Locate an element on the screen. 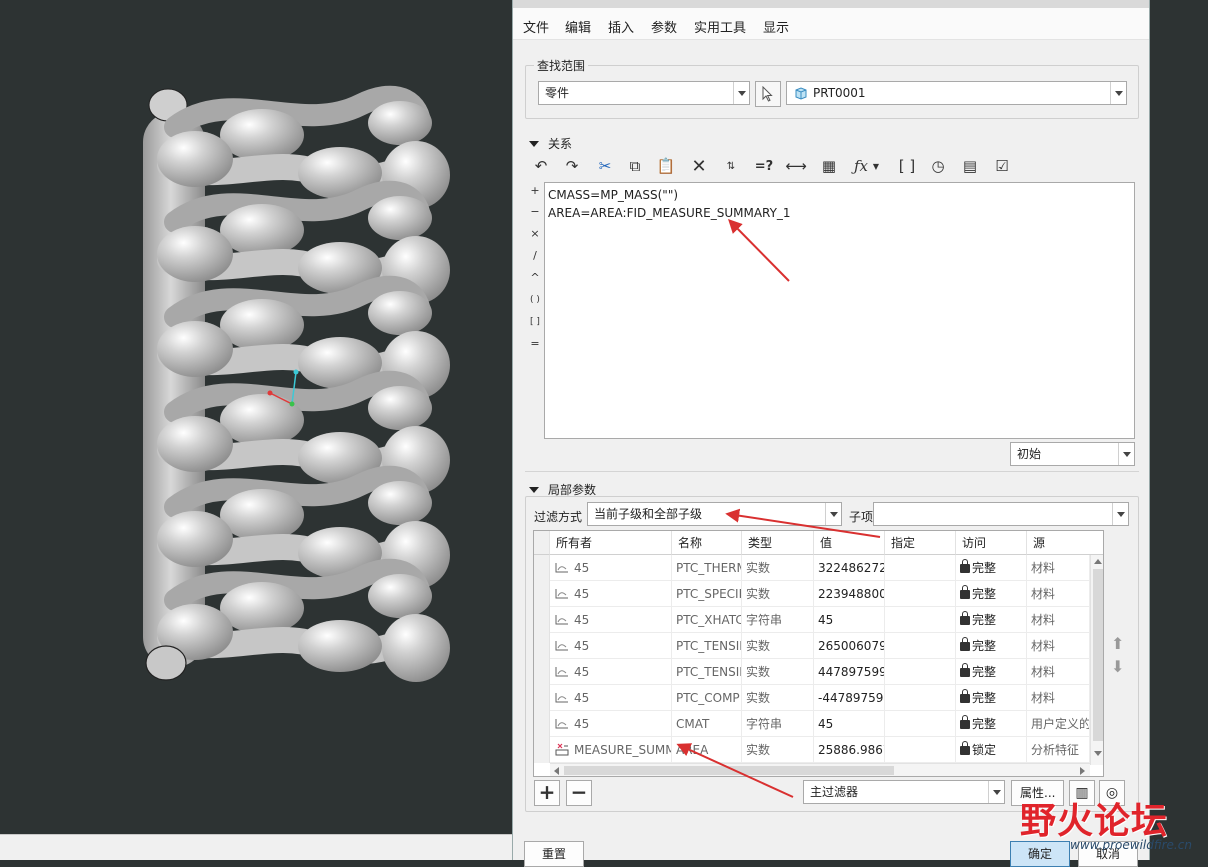 This screenshot has width=1208, height=867. cell-text: PTC_COMP is located at coordinates (708, 698).